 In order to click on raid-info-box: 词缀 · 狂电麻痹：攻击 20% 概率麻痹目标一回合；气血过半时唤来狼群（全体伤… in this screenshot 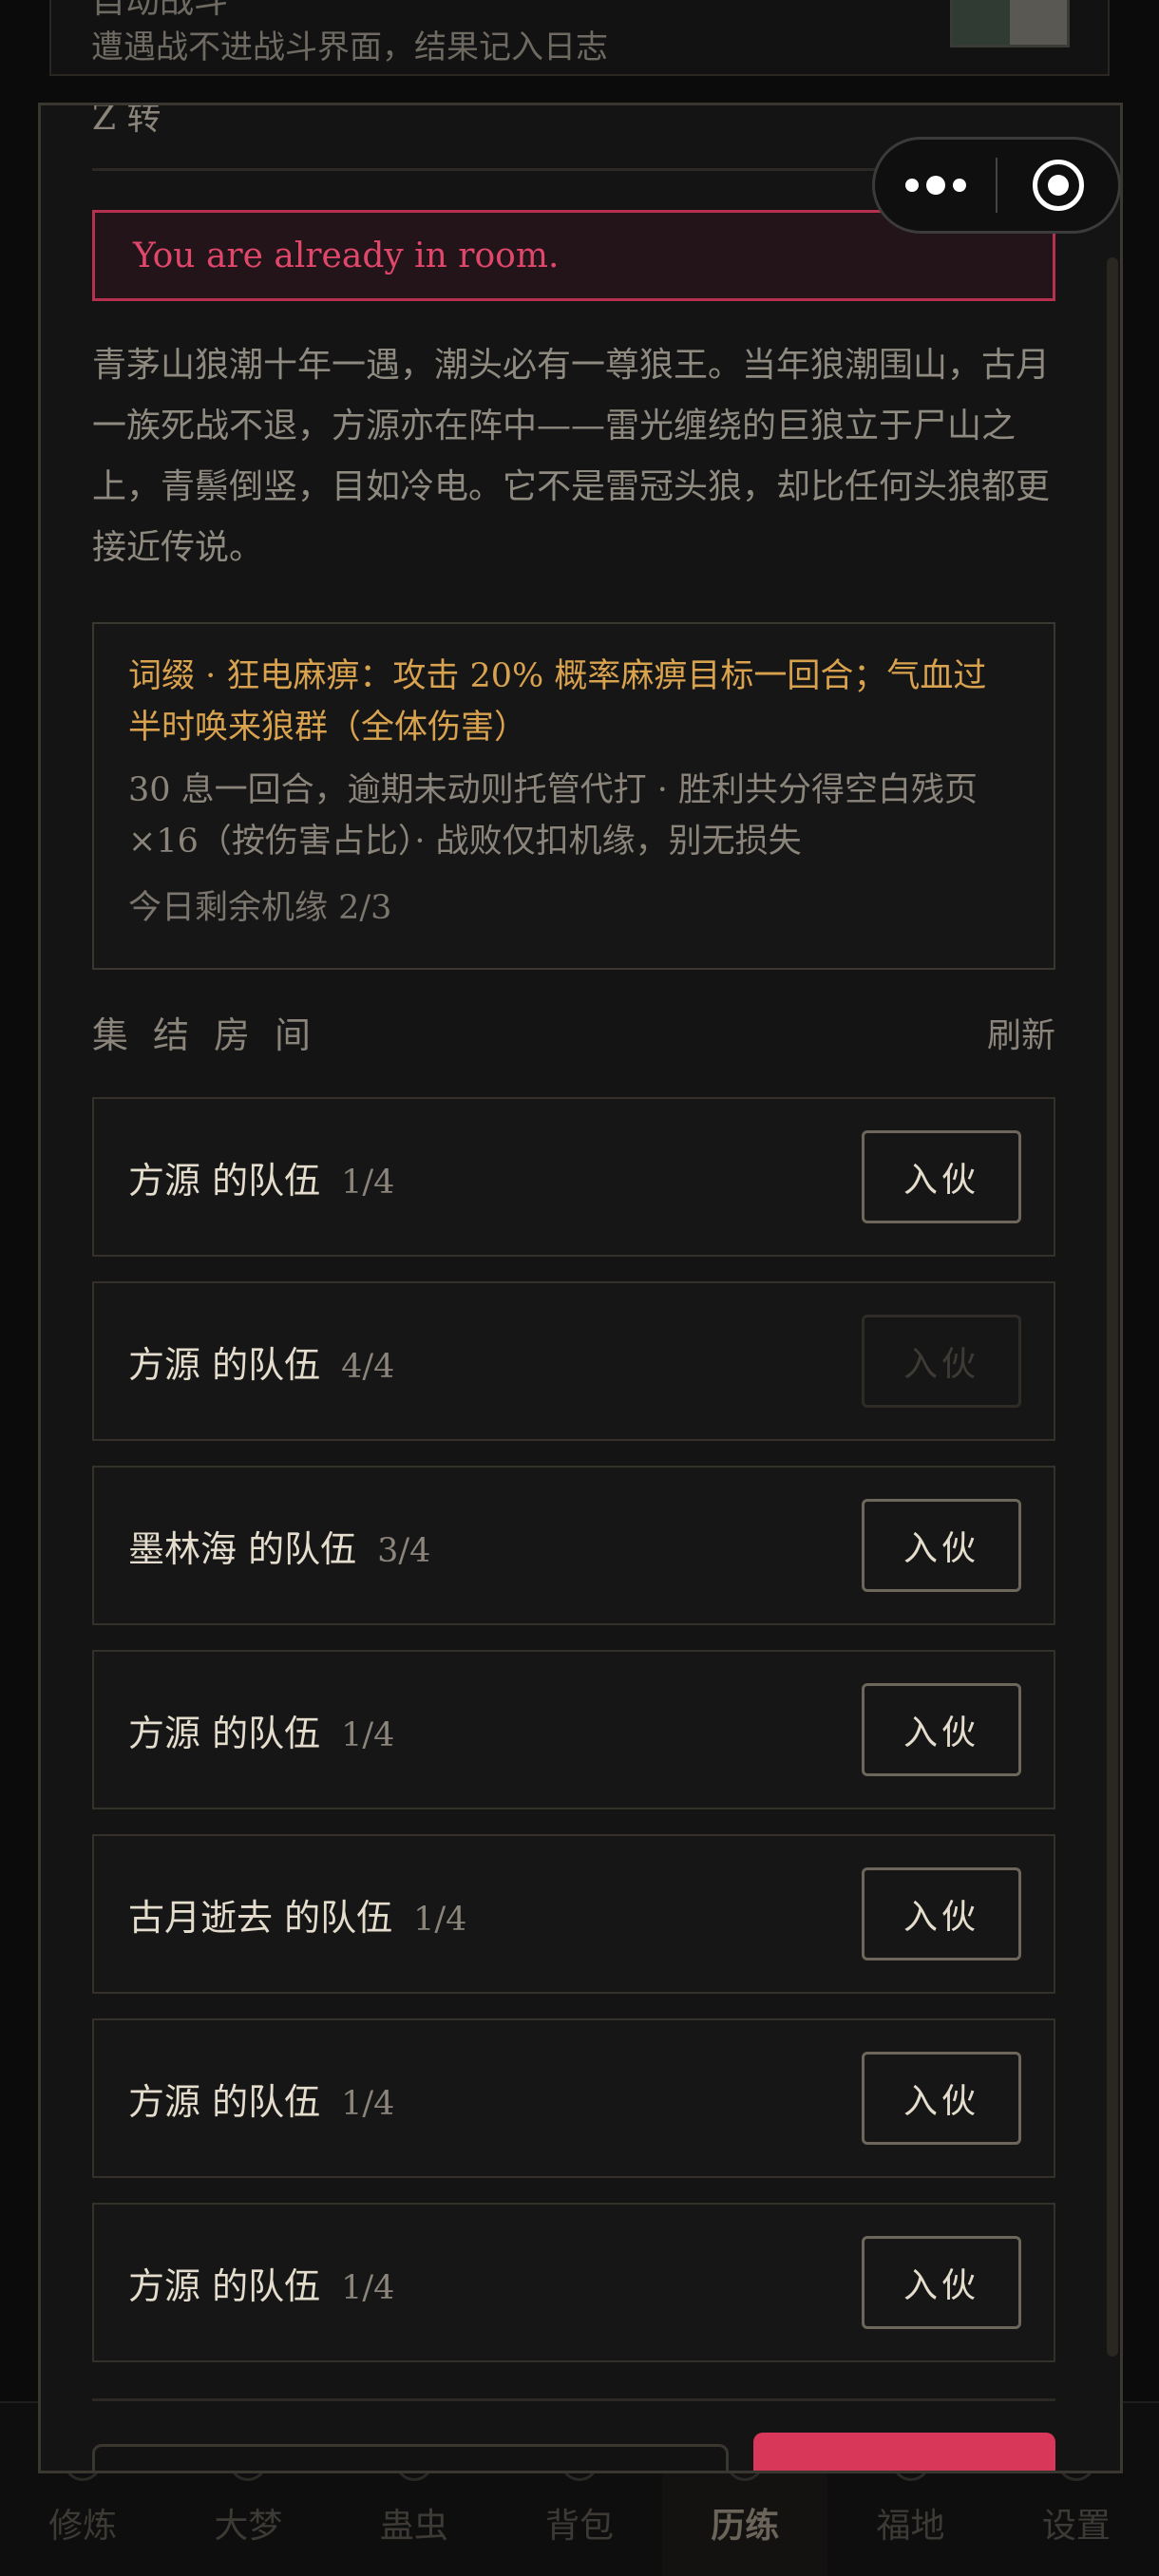, I will do `click(573, 796)`.